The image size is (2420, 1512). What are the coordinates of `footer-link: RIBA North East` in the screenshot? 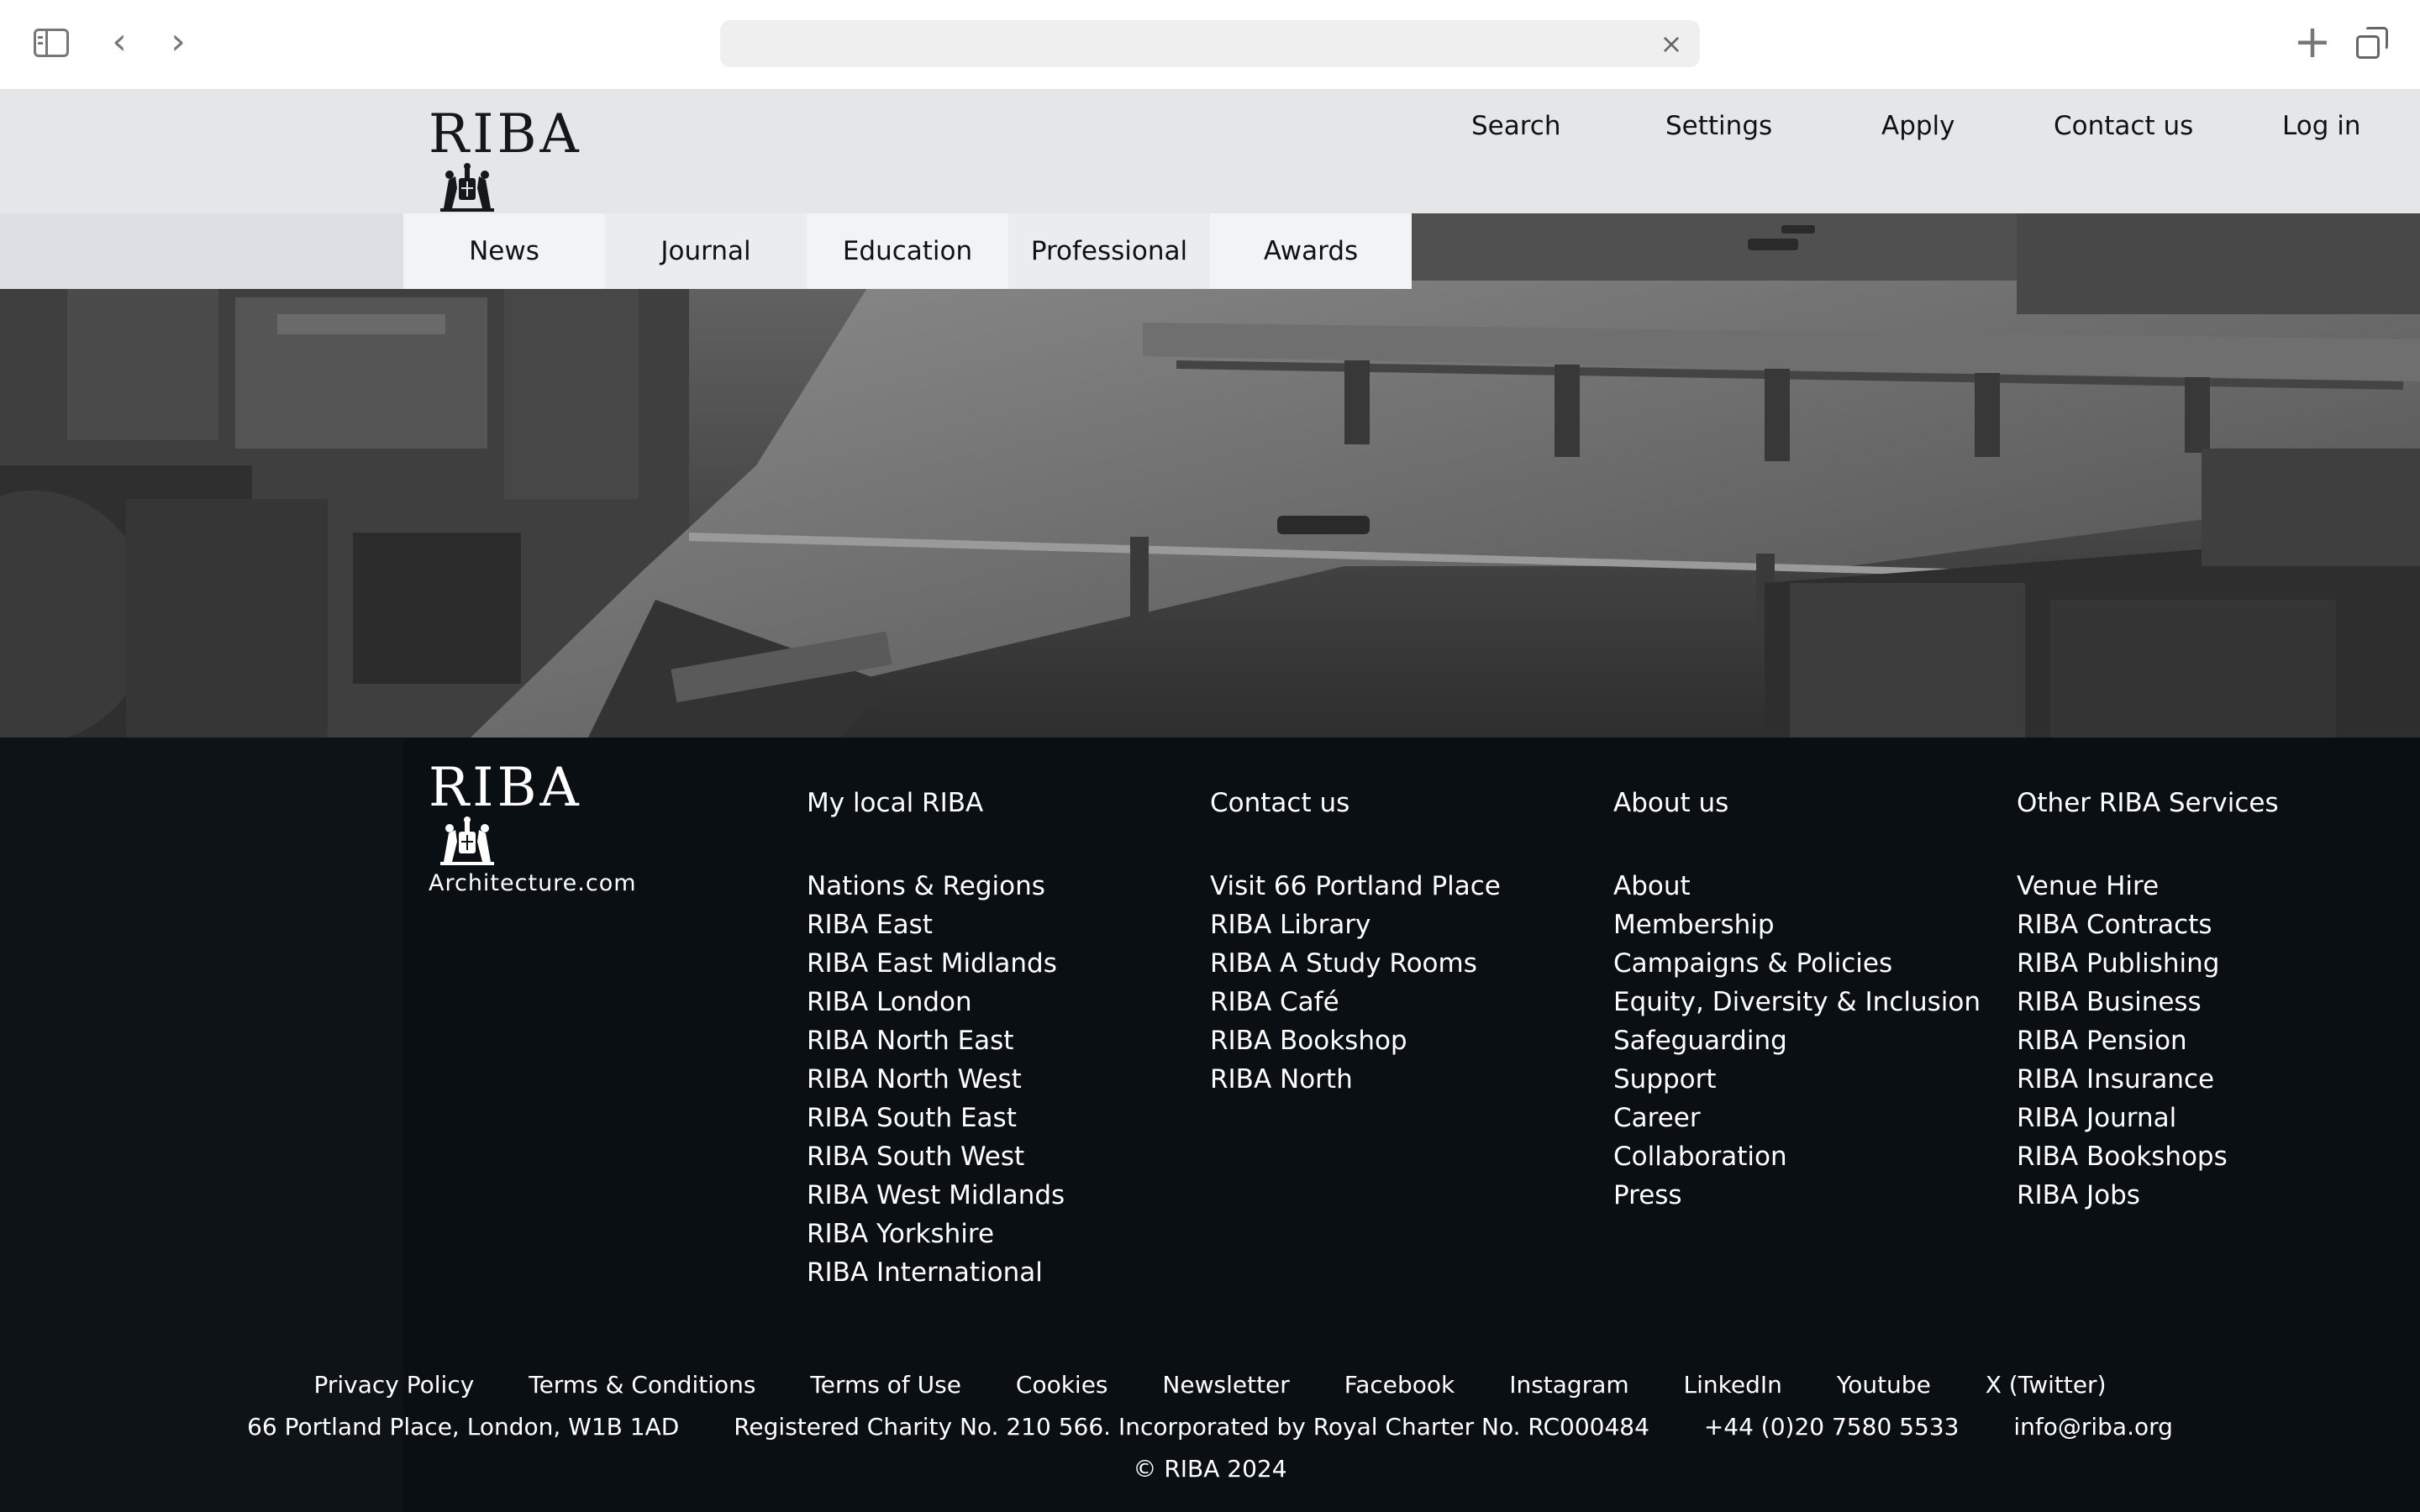 It's located at (936, 1040).